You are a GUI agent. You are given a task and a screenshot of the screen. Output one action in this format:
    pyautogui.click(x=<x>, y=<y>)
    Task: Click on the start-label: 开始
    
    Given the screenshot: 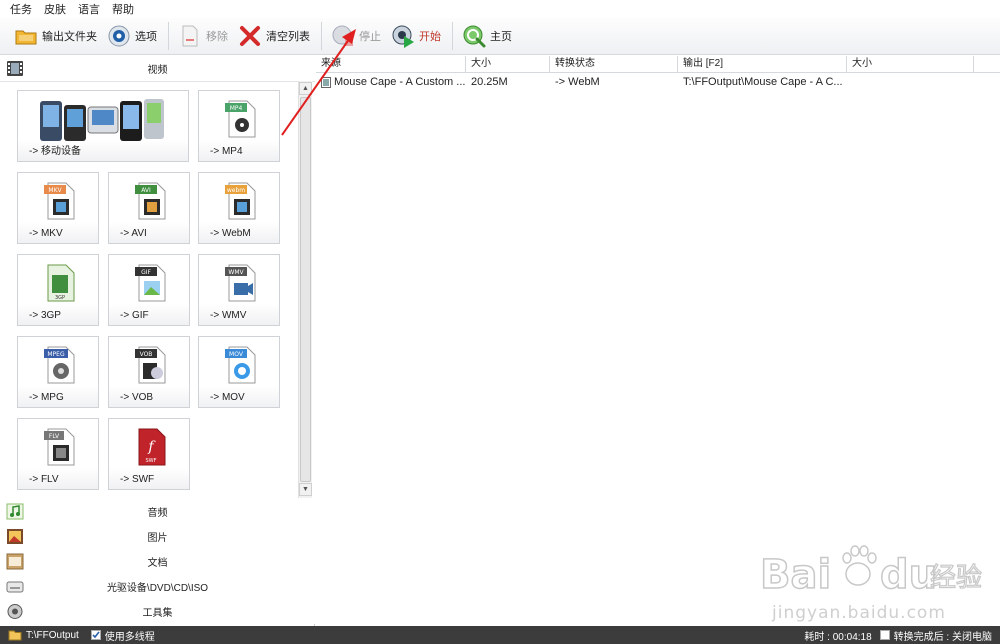 What is the action you would take?
    pyautogui.click(x=430, y=37)
    